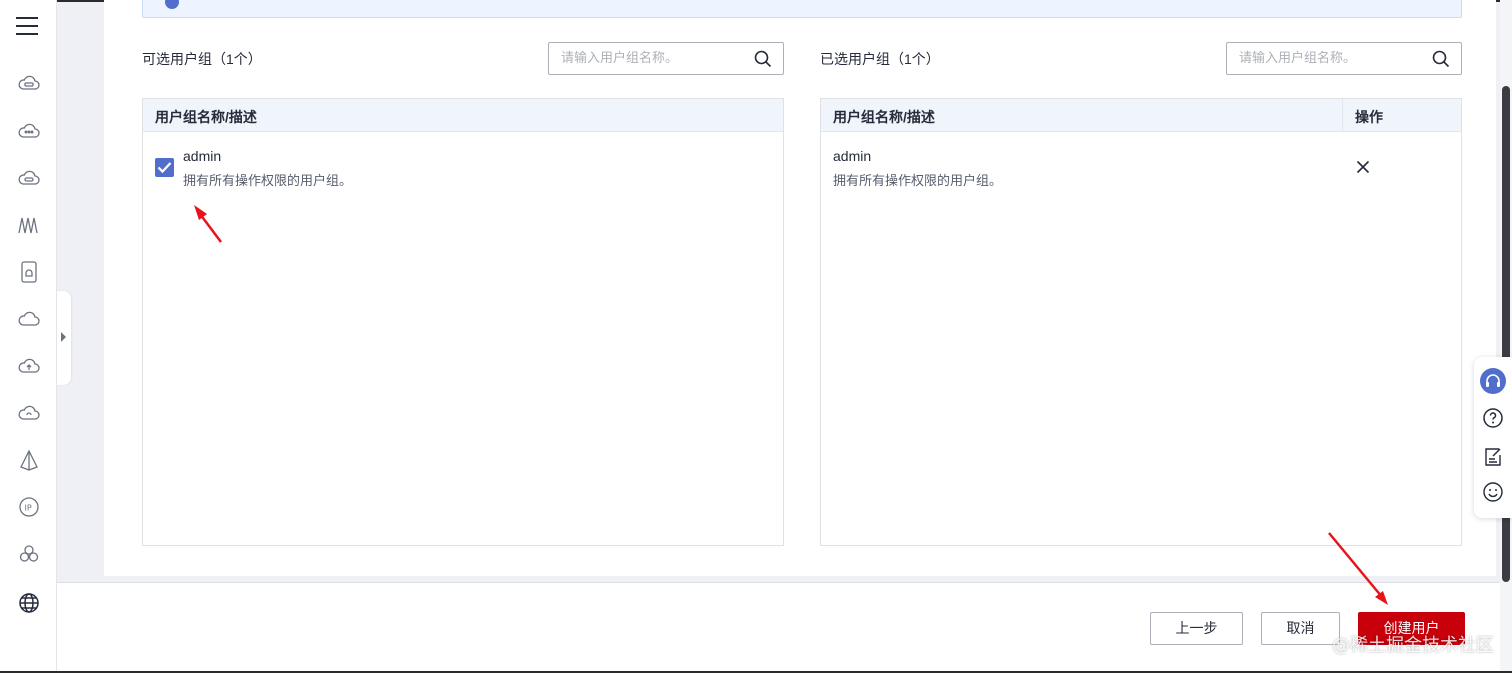 This screenshot has height=673, width=1512. I want to click on selected-search-box, so click(1344, 58).